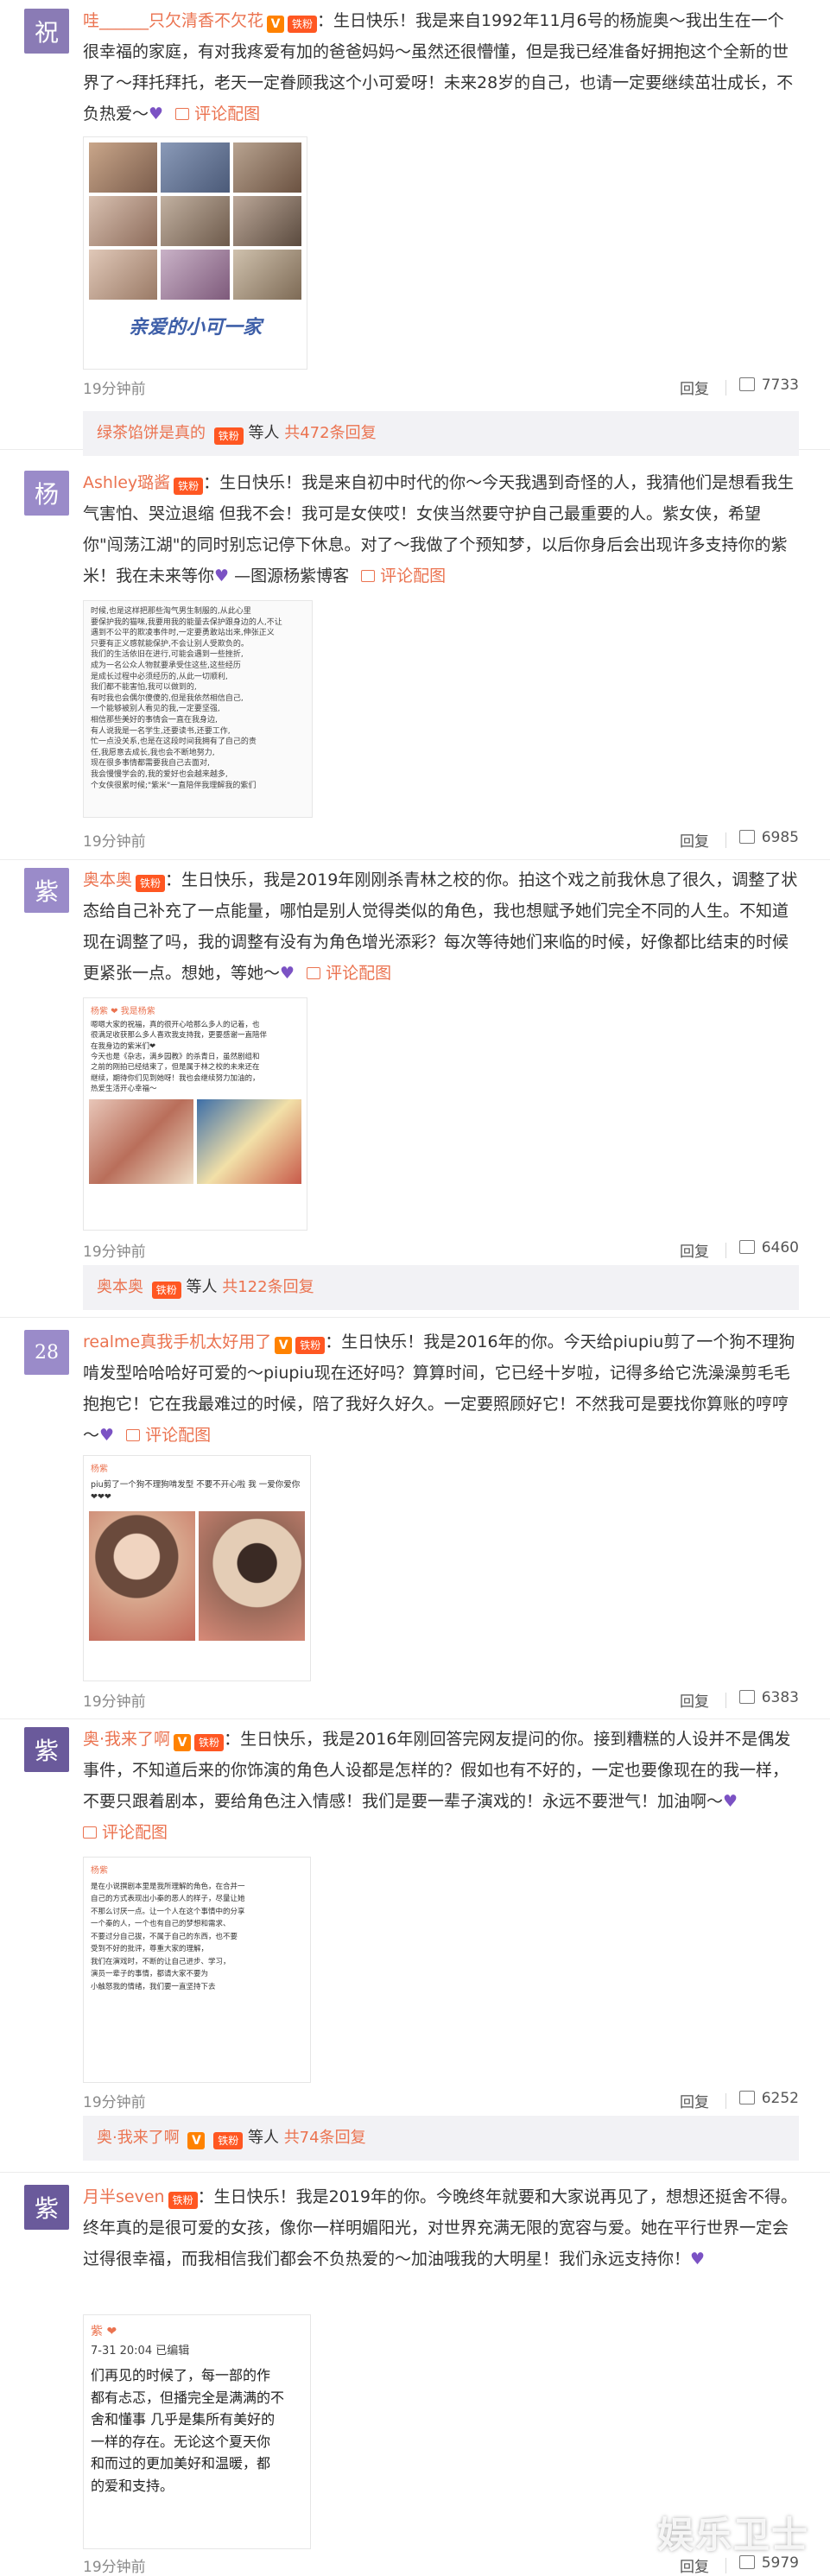  Describe the element at coordinates (769, 2098) in the screenshot. I see `like-button: 6252` at that location.